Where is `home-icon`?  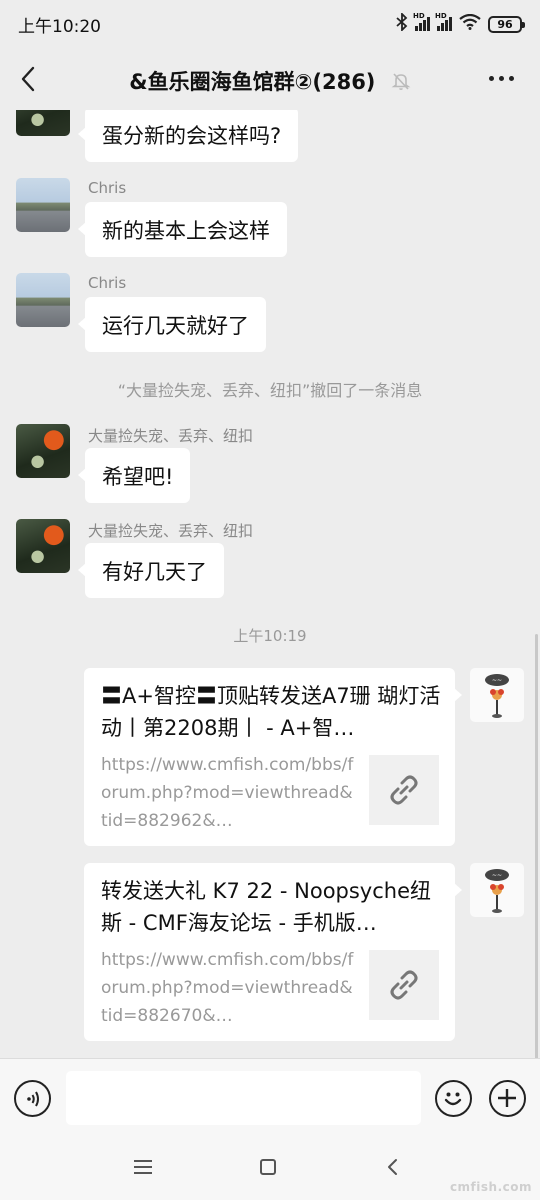
home-icon is located at coordinates (268, 1167).